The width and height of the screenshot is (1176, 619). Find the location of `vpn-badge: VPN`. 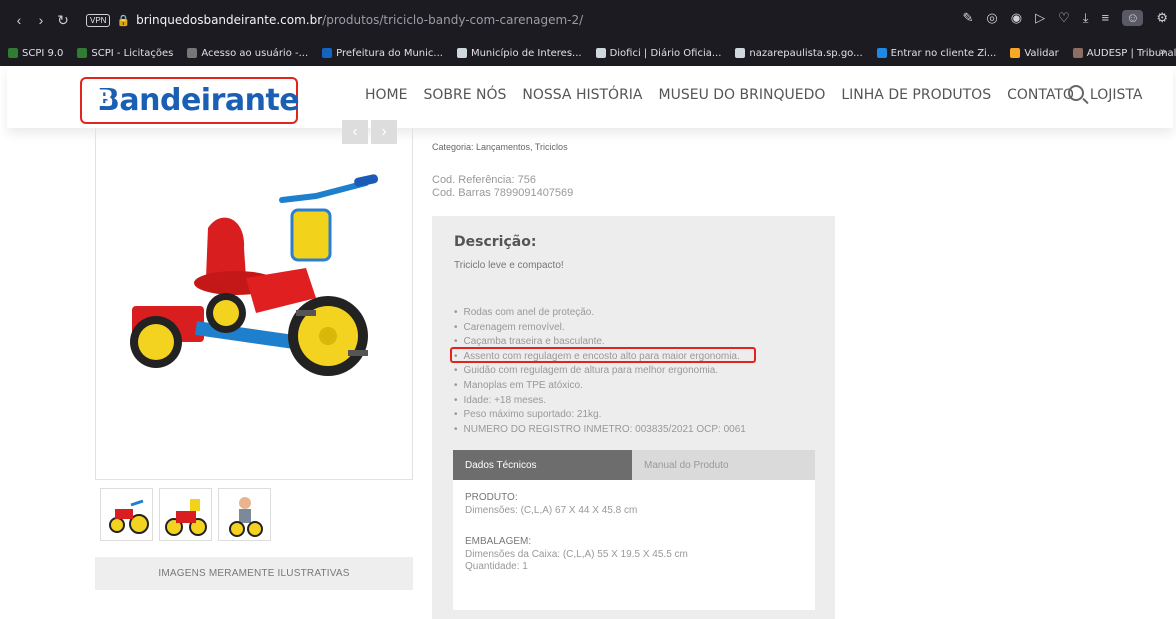

vpn-badge: VPN is located at coordinates (98, 20).